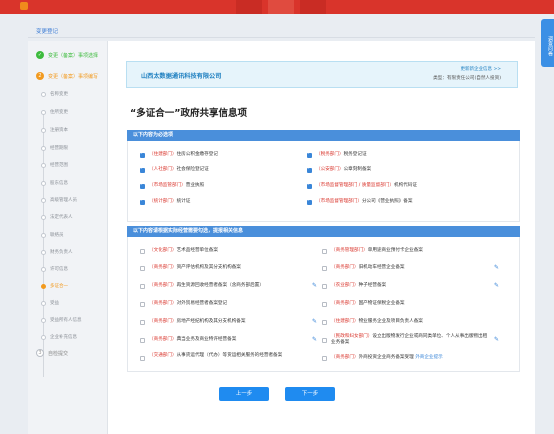 This screenshot has height=434, width=554. What do you see at coordinates (368, 267) in the screenshot?
I see `optional-item: （商务部门）旧机动车经营企业备案` at bounding box center [368, 267].